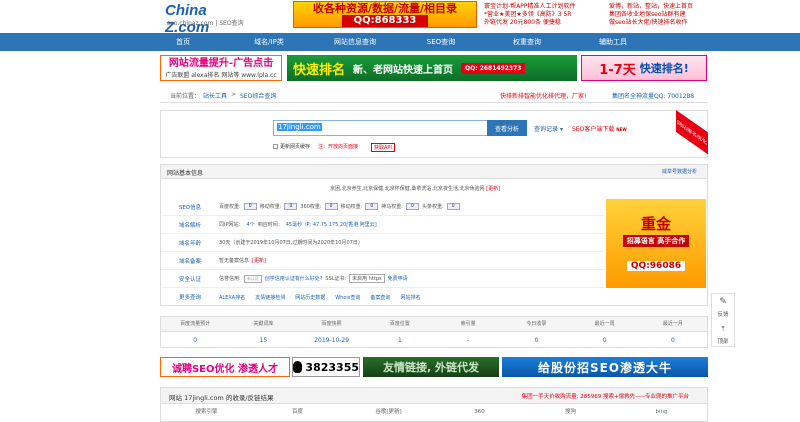 This screenshot has width=800, height=422. What do you see at coordinates (291, 206) in the screenshot?
I see `mobile-weight-badge: 0` at bounding box center [291, 206].